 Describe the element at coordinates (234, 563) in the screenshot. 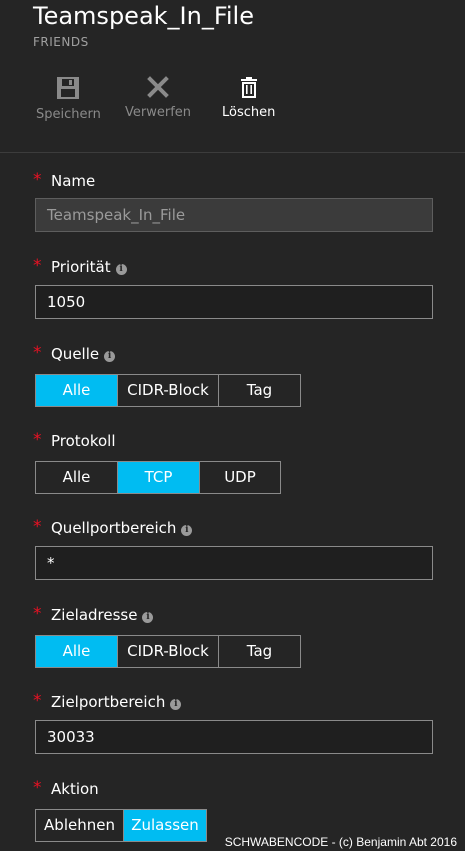

I see `source-port-field: *` at that location.